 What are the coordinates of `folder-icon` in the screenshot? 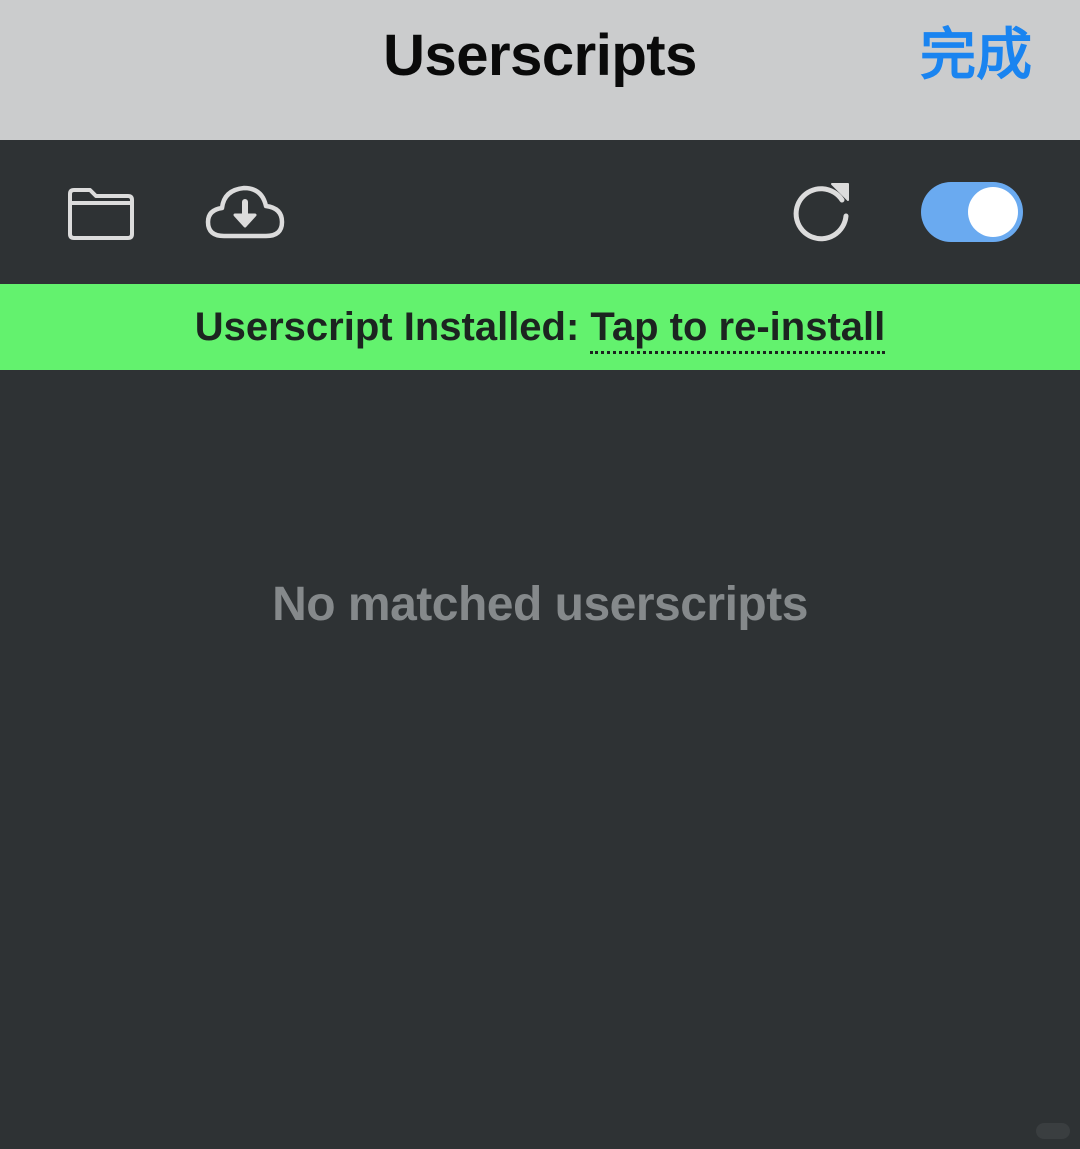 It's located at (101, 213).